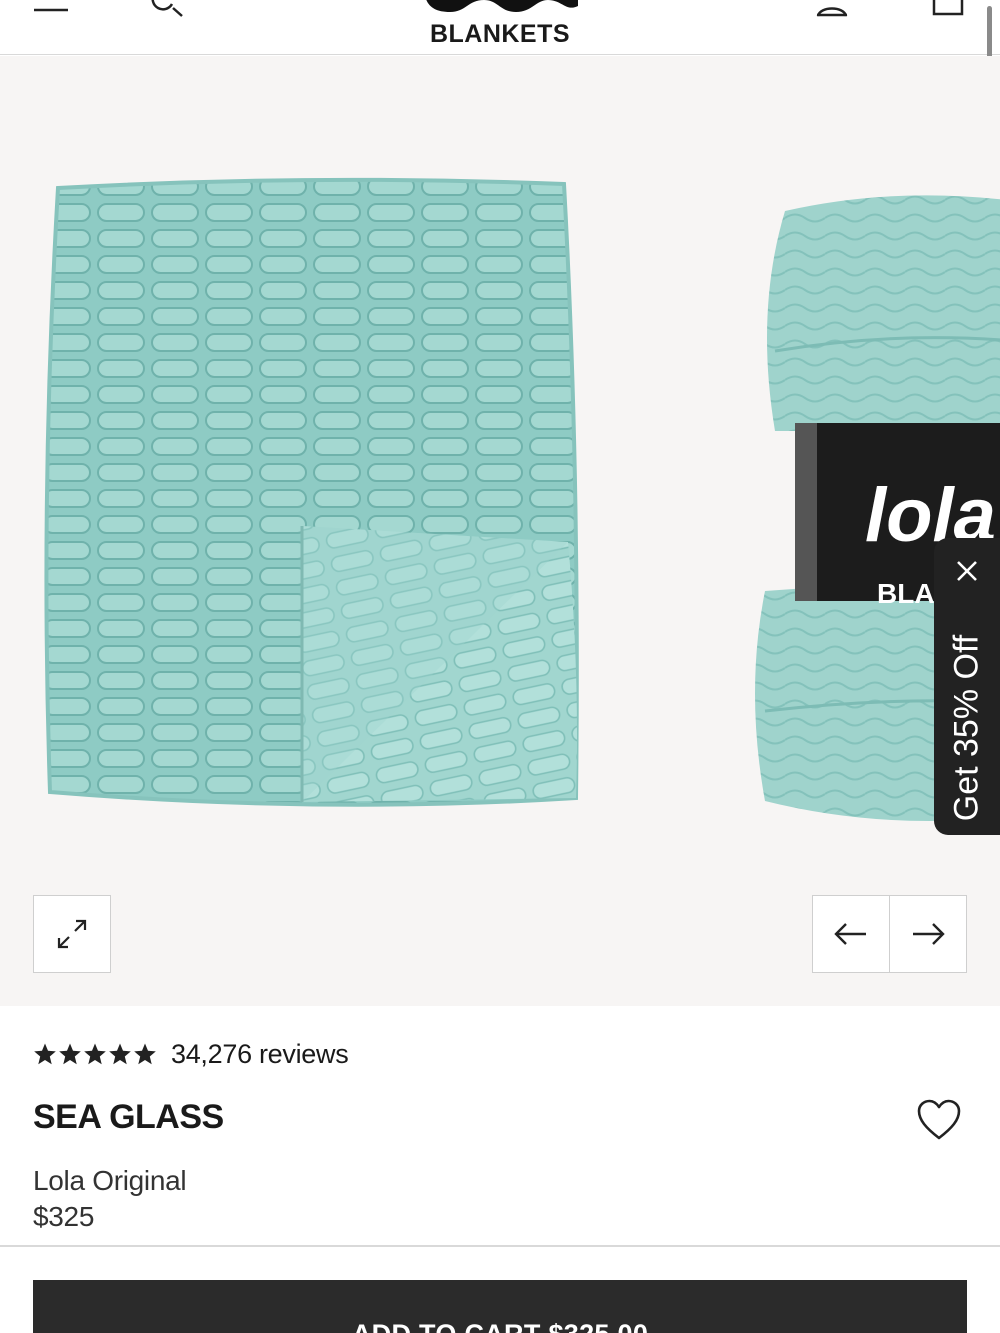  I want to click on logo-wordmark, so click(502, 6).